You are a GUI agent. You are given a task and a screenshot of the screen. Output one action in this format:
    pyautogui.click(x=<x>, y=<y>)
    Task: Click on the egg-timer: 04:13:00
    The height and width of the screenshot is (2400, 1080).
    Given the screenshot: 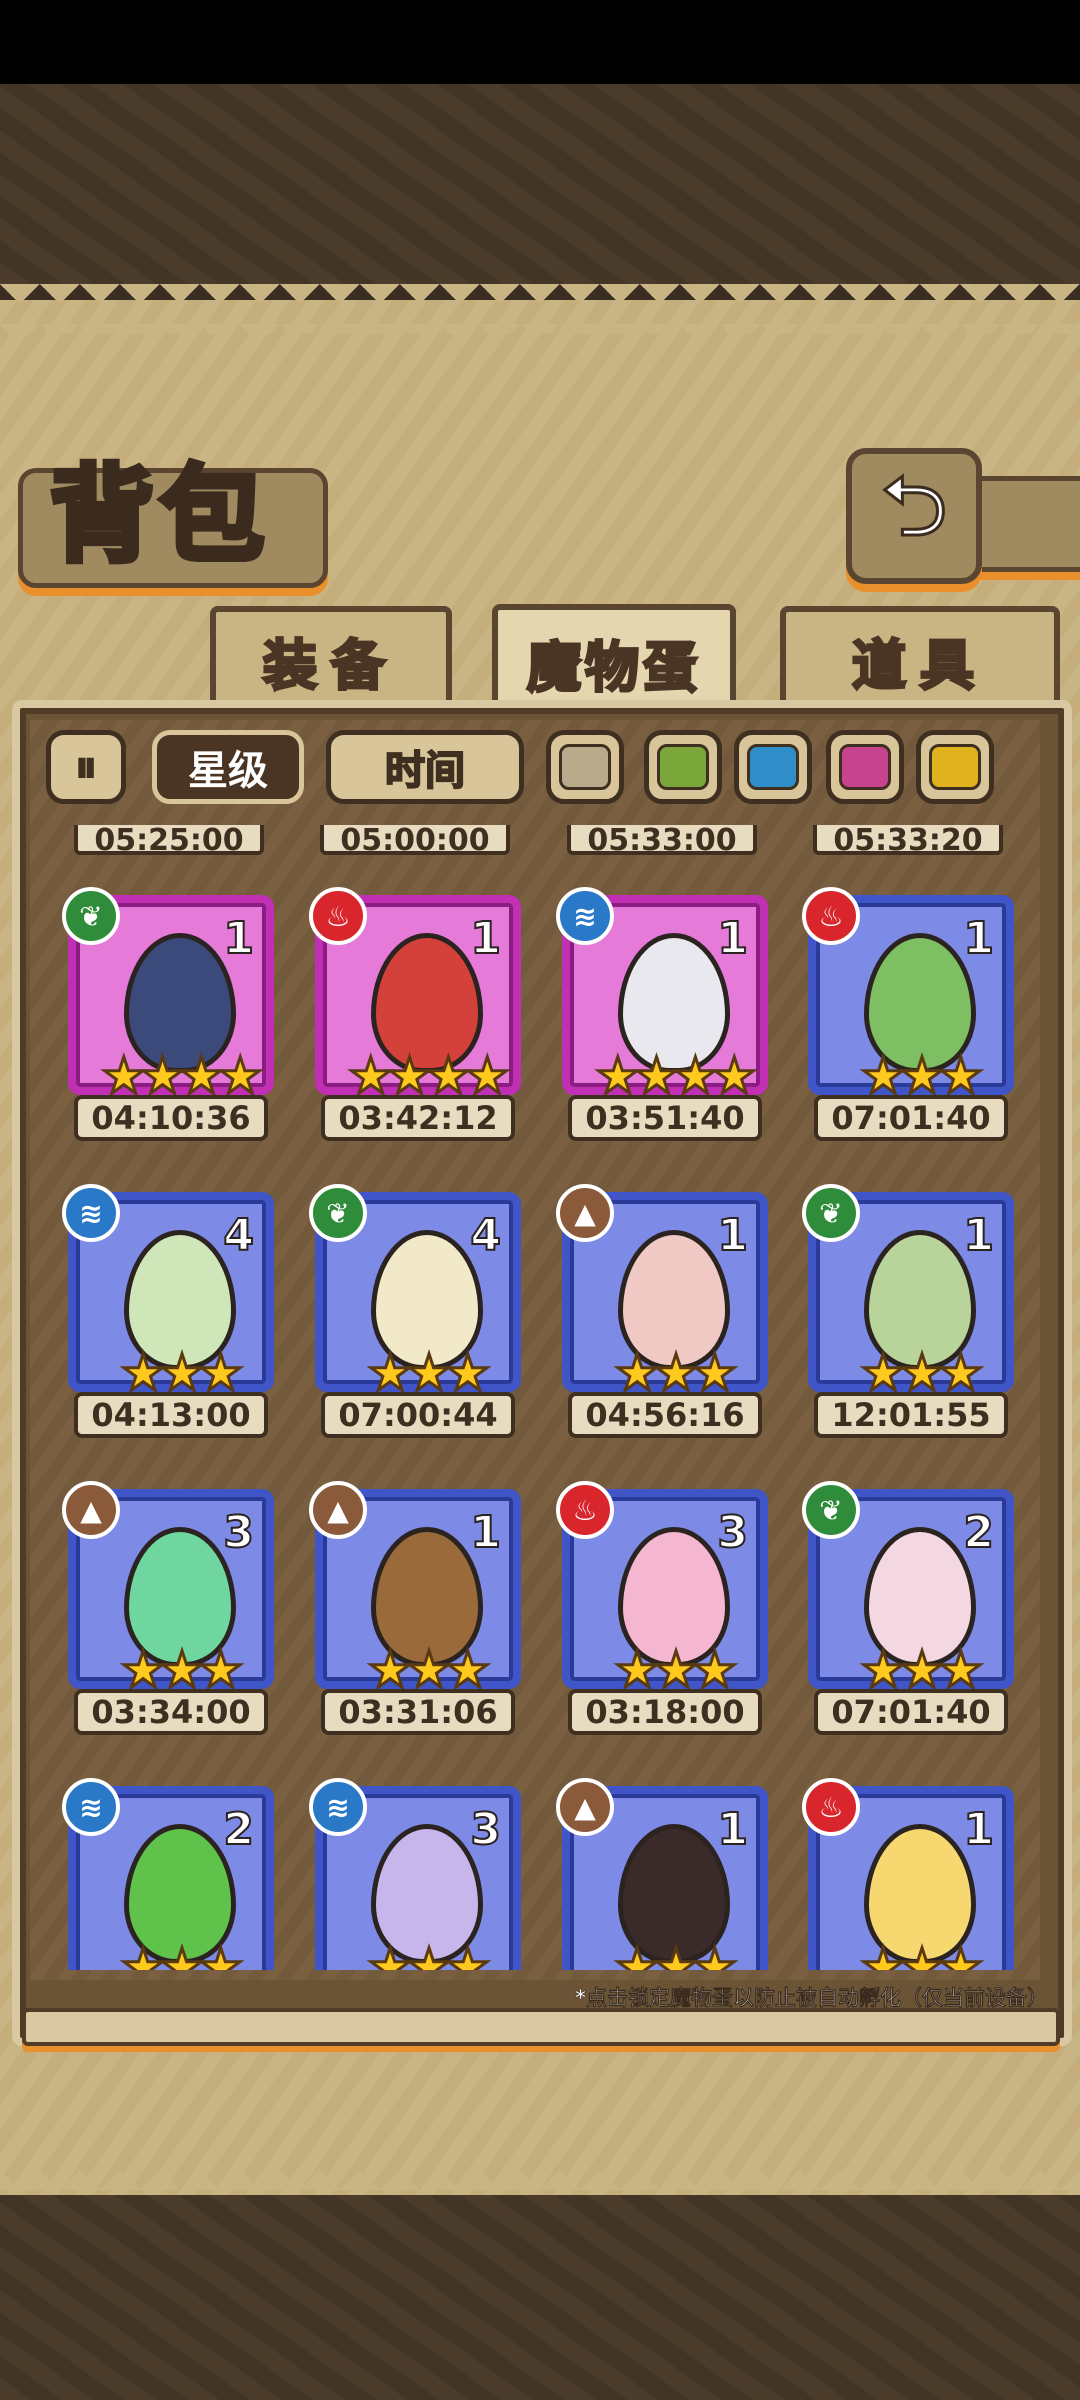 What is the action you would take?
    pyautogui.click(x=171, y=1415)
    